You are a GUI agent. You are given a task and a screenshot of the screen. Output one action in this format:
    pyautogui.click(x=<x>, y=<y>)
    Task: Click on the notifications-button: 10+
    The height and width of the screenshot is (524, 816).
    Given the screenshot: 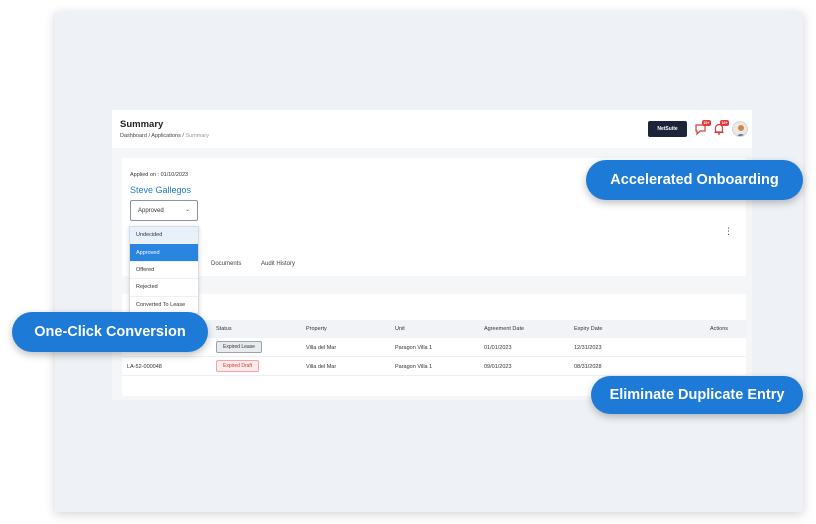 What is the action you would take?
    pyautogui.click(x=720, y=128)
    